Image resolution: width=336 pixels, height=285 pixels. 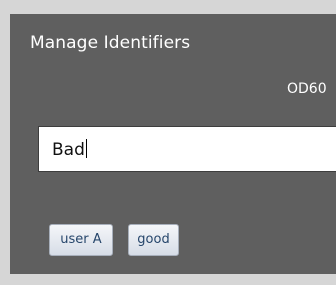 I want to click on dialog-title: Manage Identifiers, so click(x=110, y=43).